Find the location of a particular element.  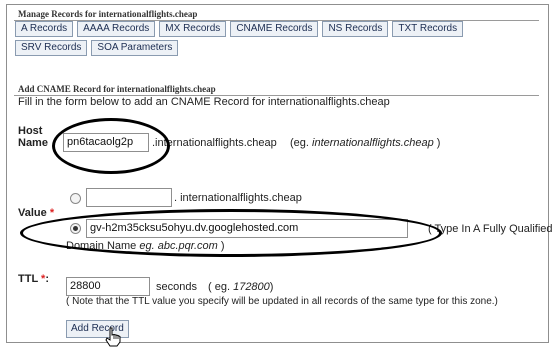

tab-soa-parameters: SOA Parameters is located at coordinates (135, 48).